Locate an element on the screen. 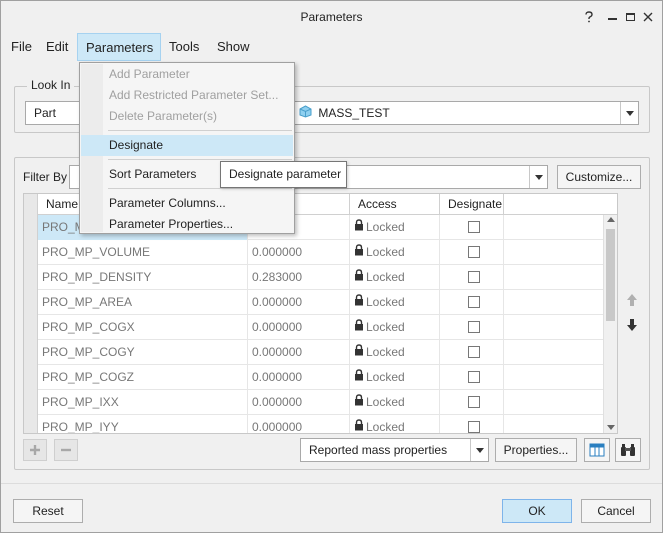  parameter-value-cell: 0.283000 is located at coordinates (299, 277).